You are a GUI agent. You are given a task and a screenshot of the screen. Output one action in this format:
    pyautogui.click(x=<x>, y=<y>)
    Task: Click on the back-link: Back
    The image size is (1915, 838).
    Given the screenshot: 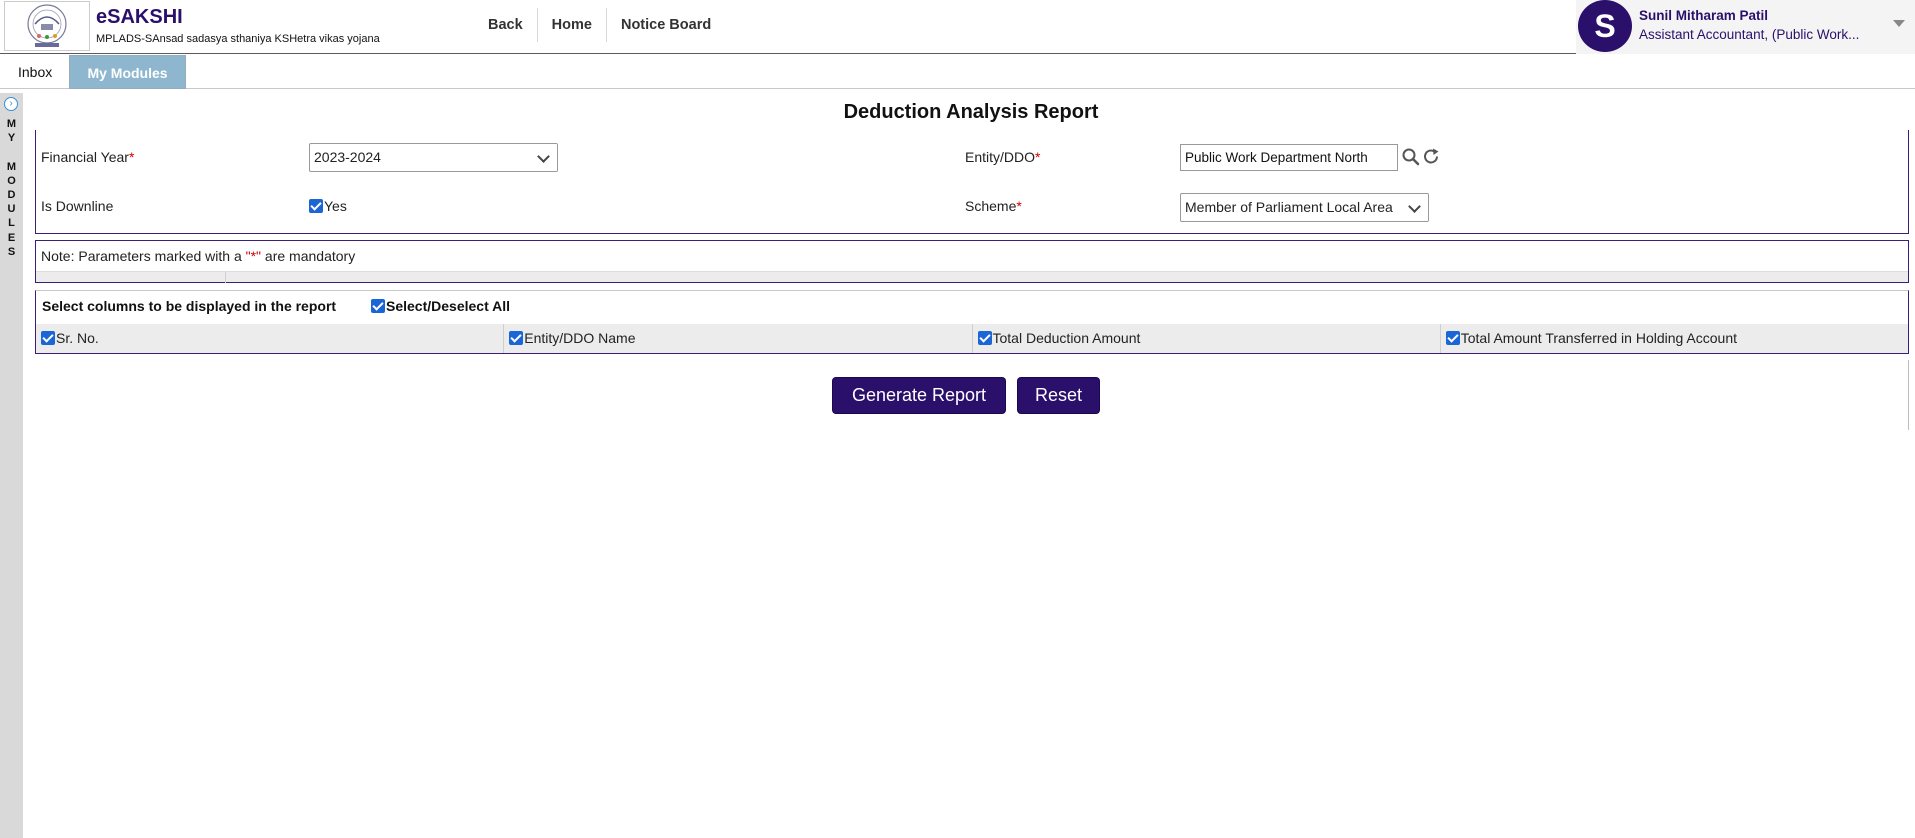 What is the action you would take?
    pyautogui.click(x=506, y=25)
    